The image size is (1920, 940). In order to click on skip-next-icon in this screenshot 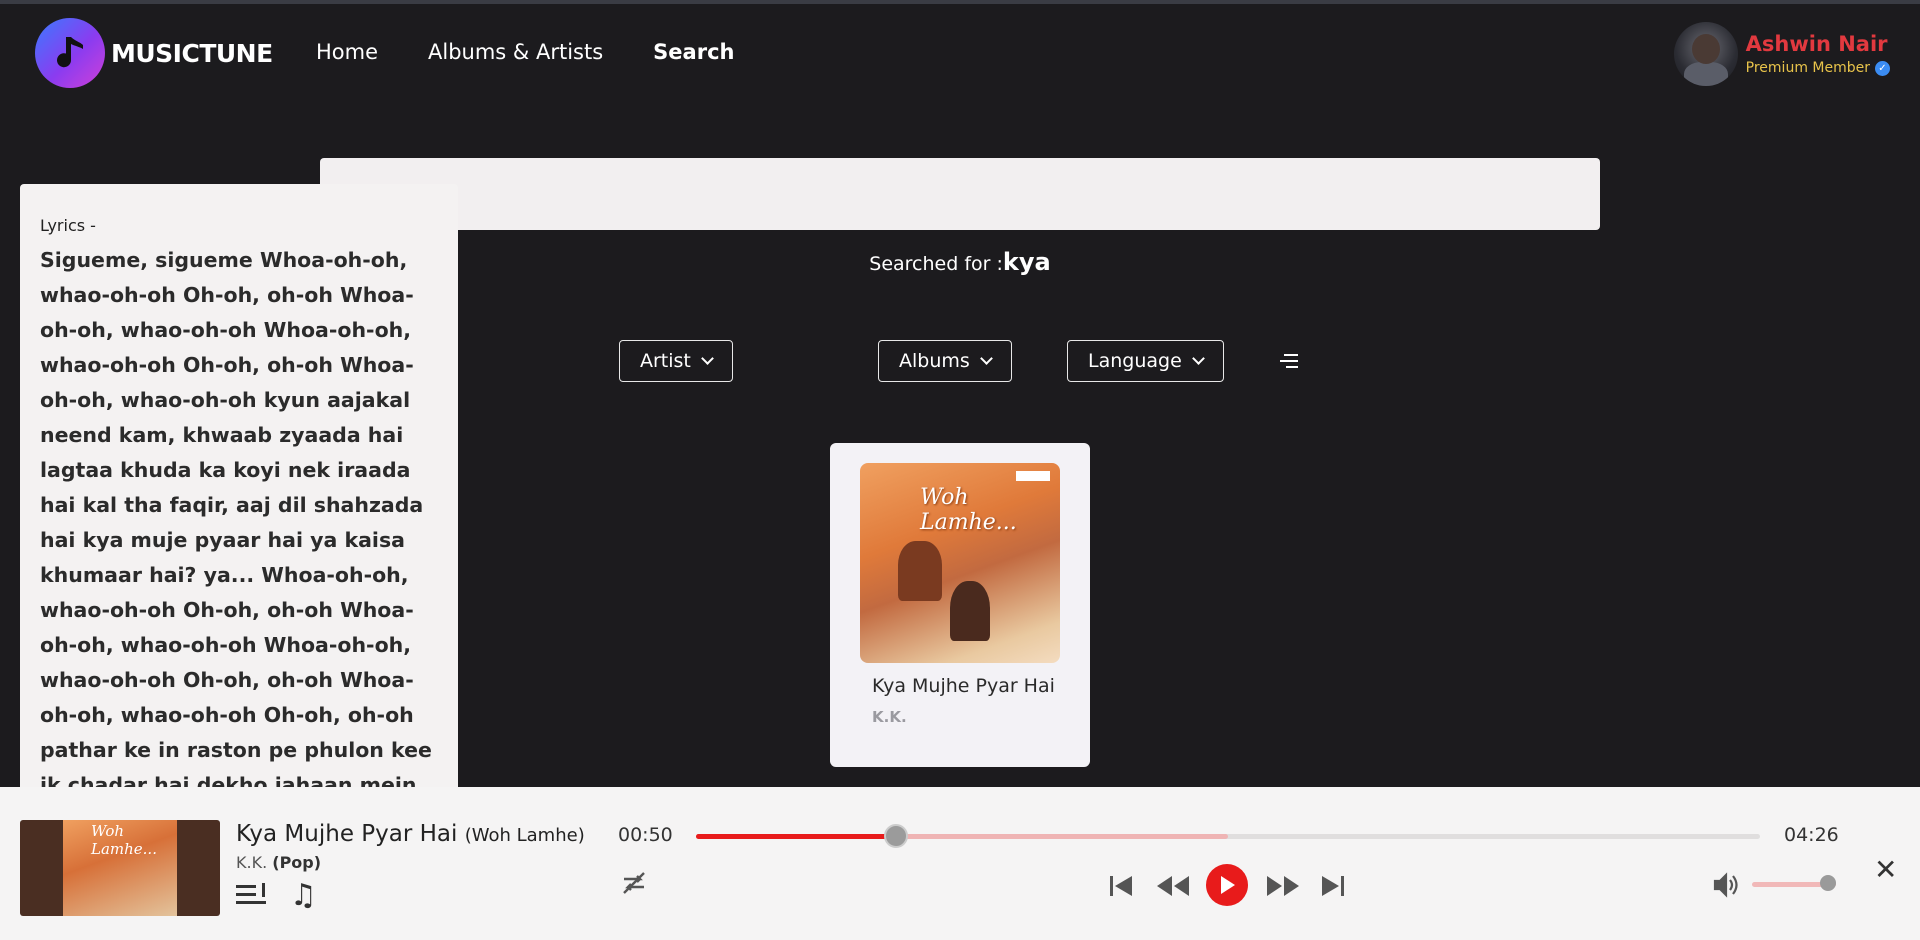, I will do `click(1333, 888)`.